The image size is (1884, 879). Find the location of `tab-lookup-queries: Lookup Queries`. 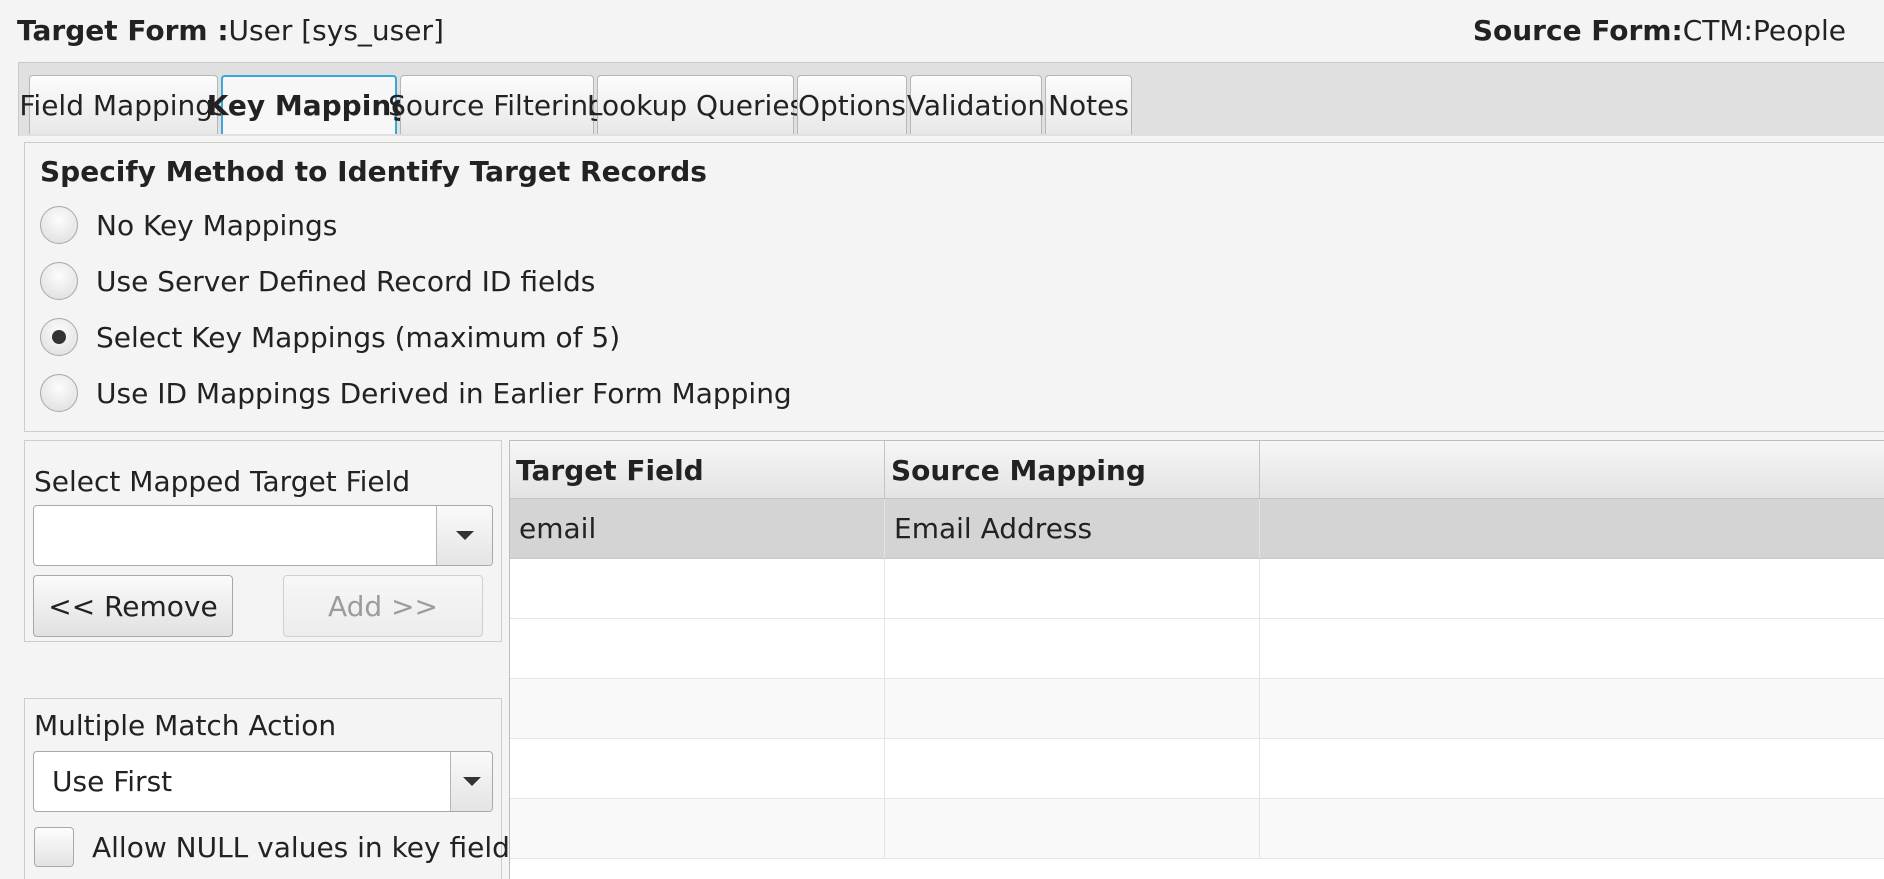

tab-lookup-queries: Lookup Queries is located at coordinates (695, 104).